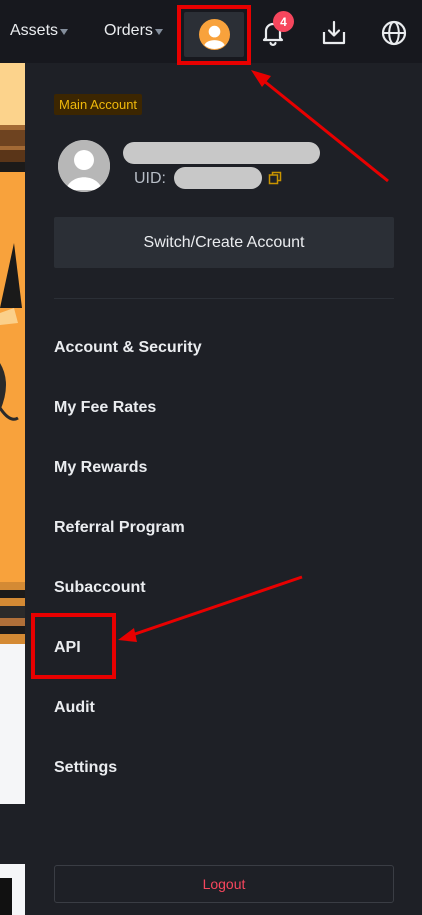  I want to click on api-highlight-box, so click(73, 646).